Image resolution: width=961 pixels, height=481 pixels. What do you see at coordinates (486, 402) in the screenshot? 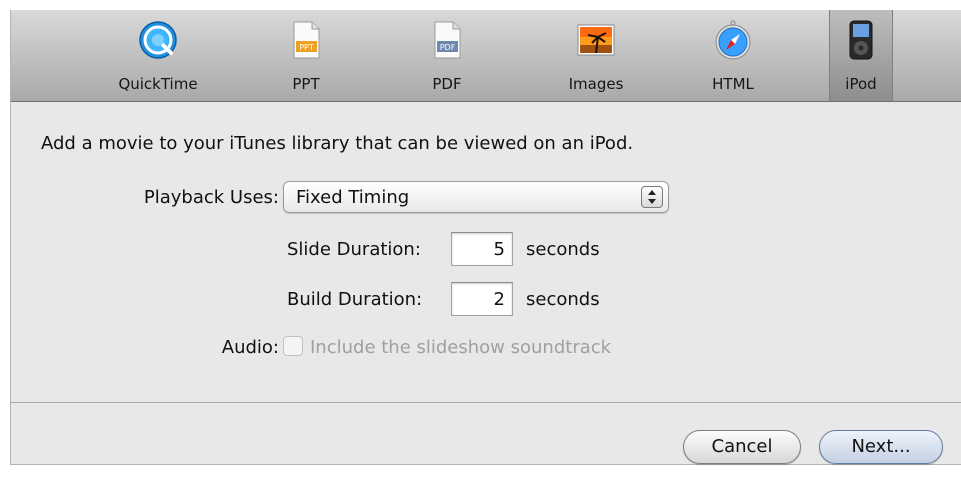
I see `footer-divider` at bounding box center [486, 402].